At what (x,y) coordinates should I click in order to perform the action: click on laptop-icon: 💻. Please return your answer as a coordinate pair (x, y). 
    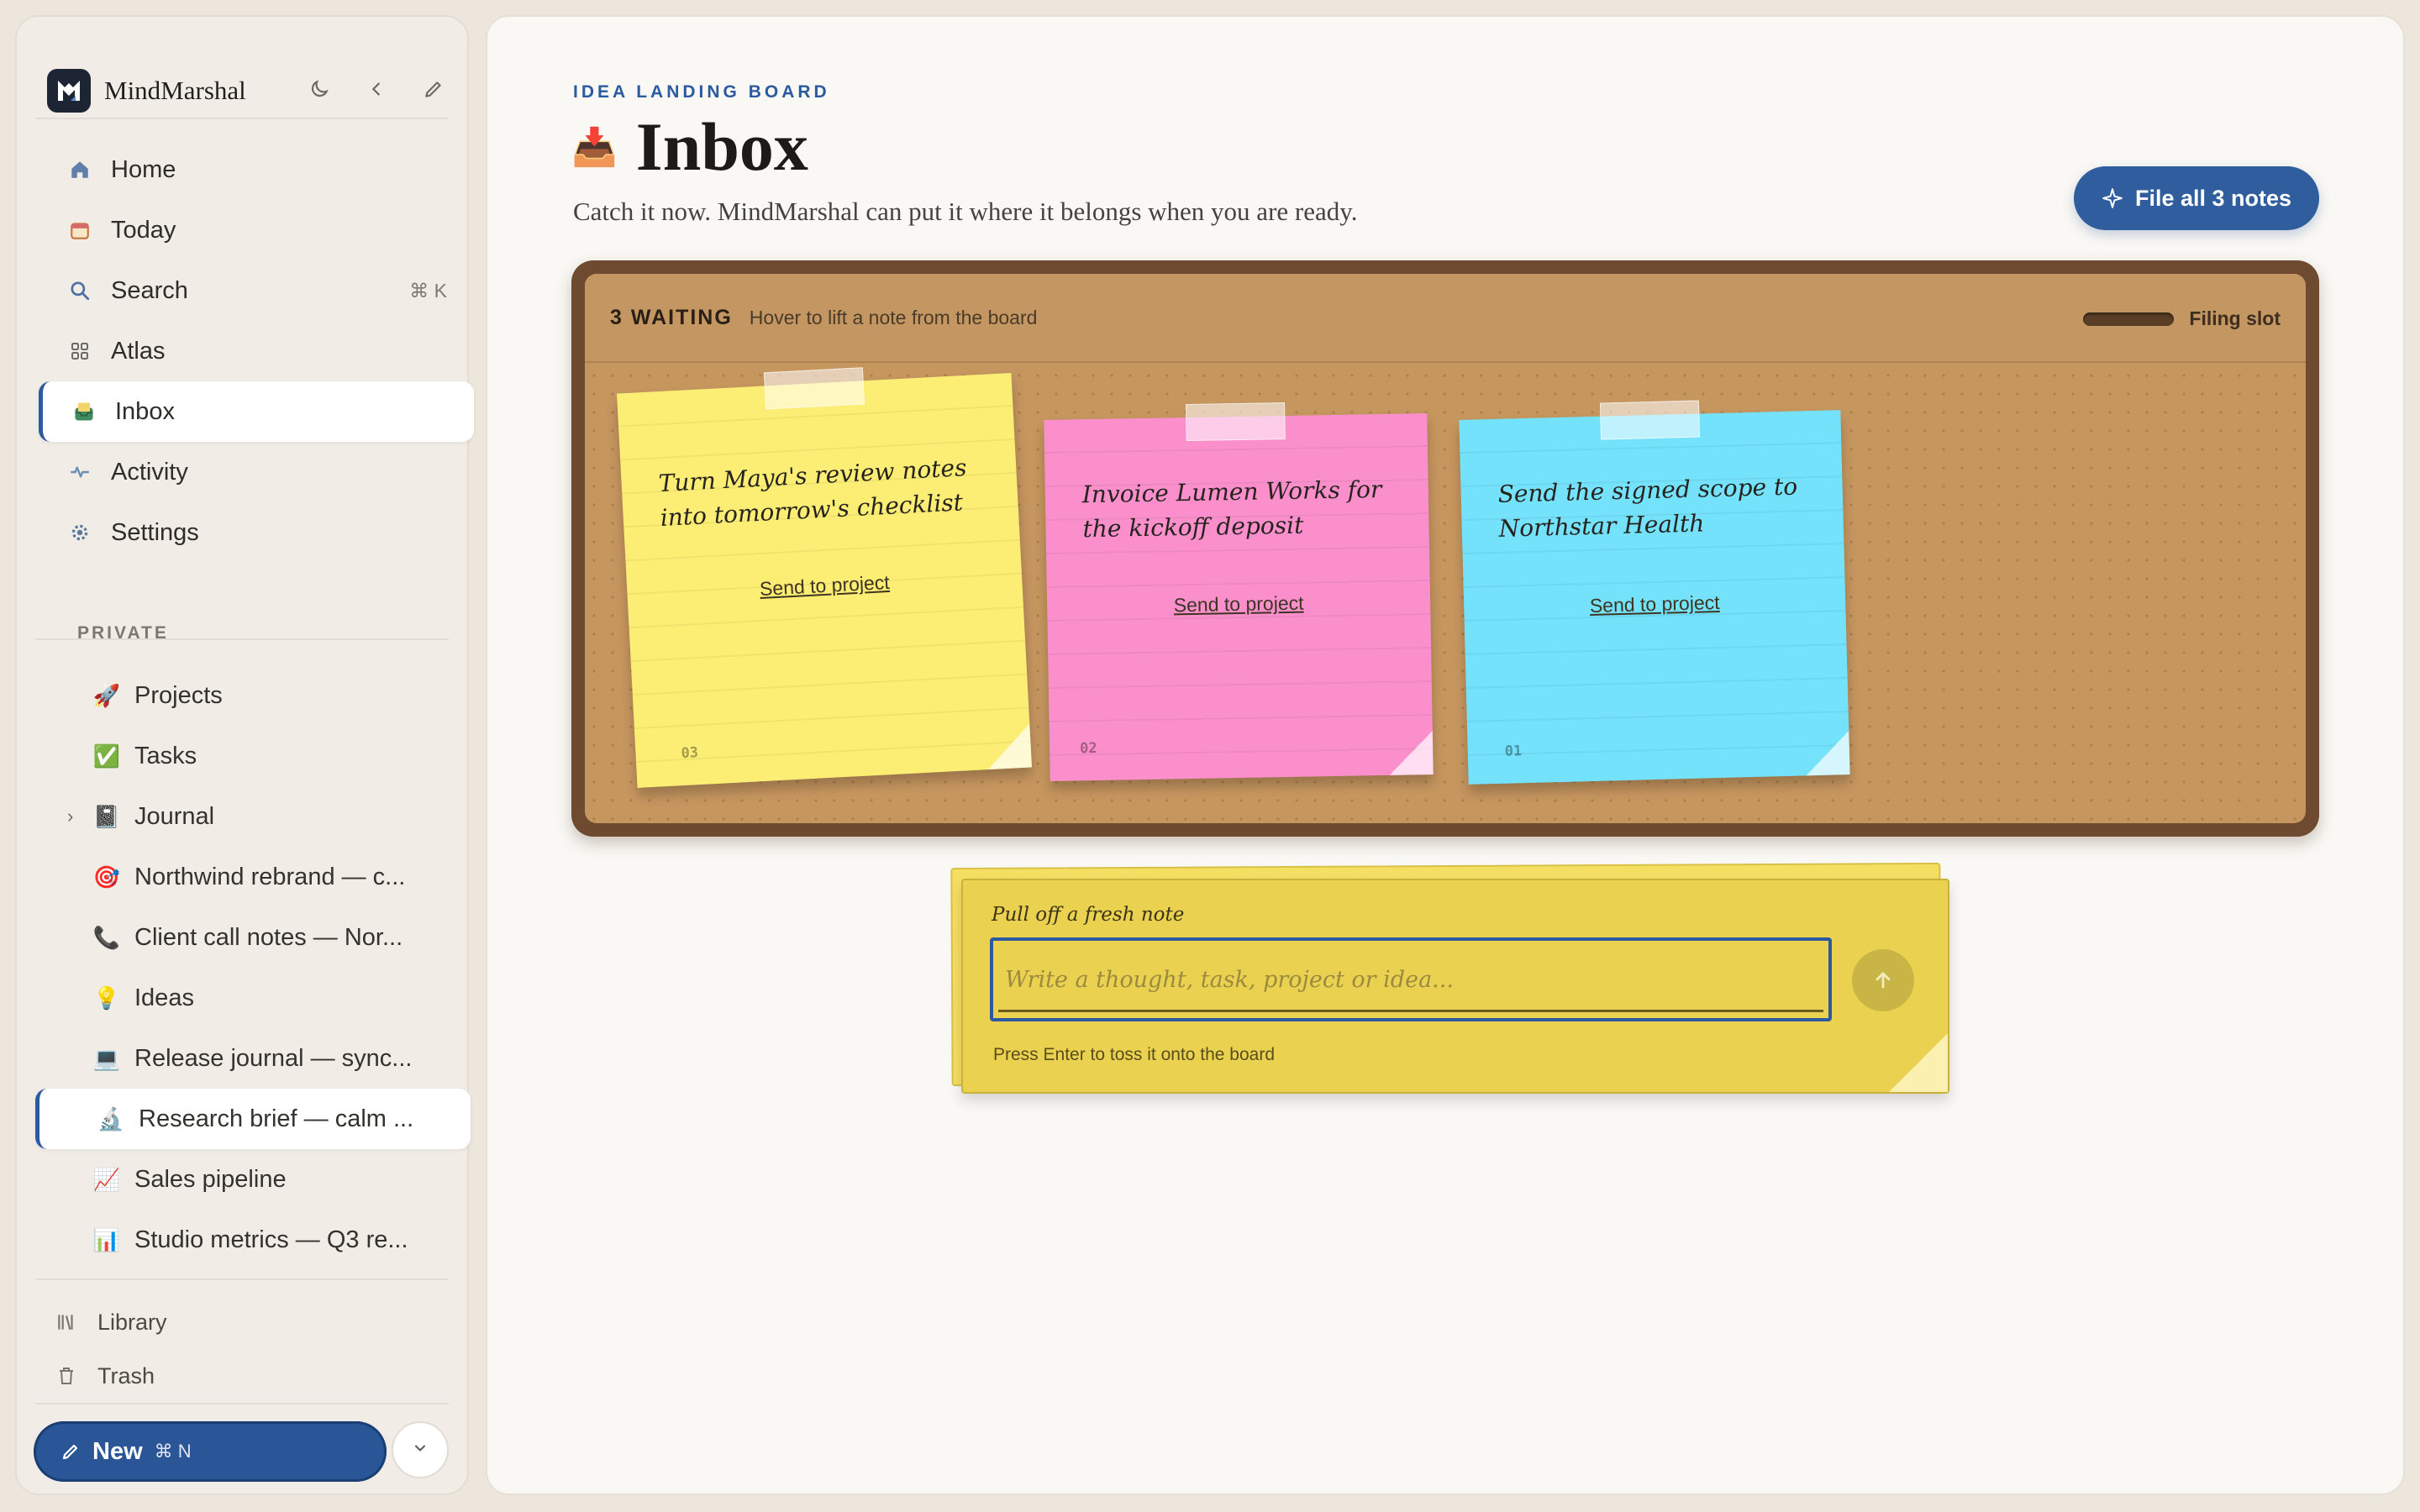
    Looking at the image, I should click on (107, 1058).